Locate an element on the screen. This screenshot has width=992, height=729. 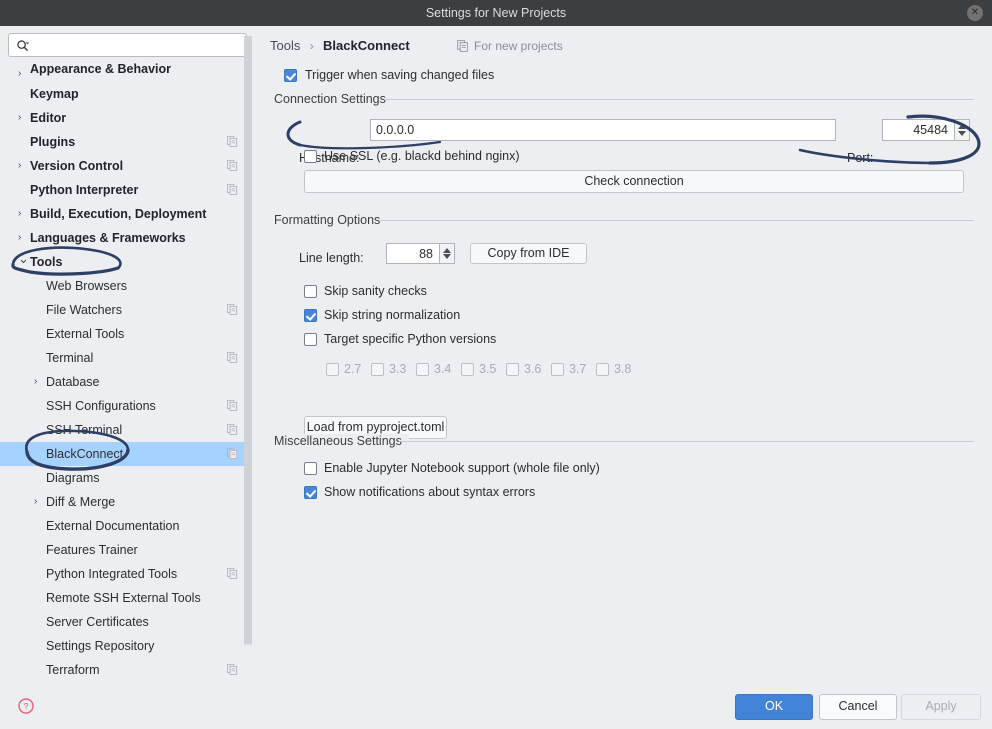
port-spinner-down-icon is located at coordinates (962, 133).